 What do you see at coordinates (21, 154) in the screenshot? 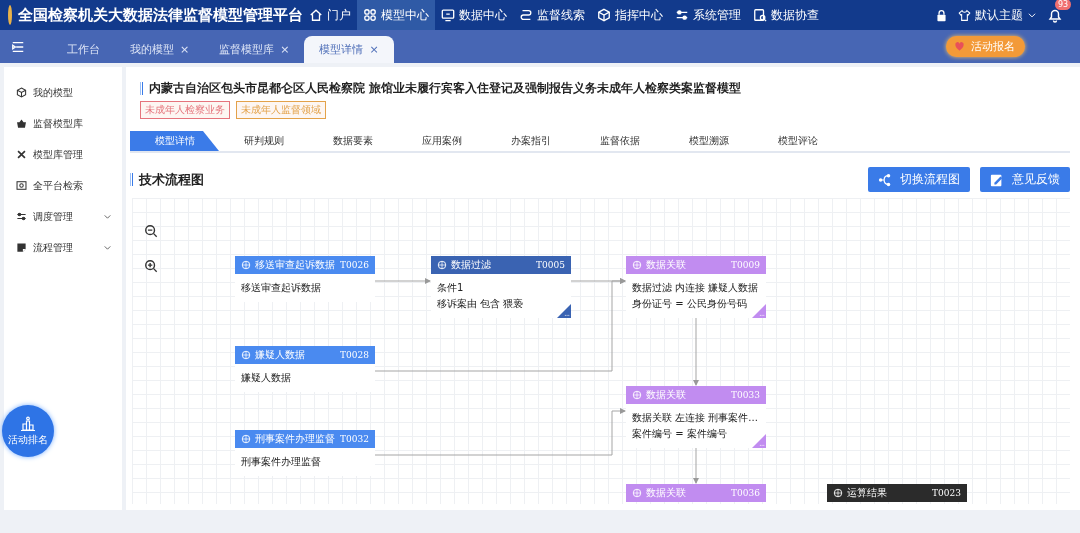
I see `tools-icon` at bounding box center [21, 154].